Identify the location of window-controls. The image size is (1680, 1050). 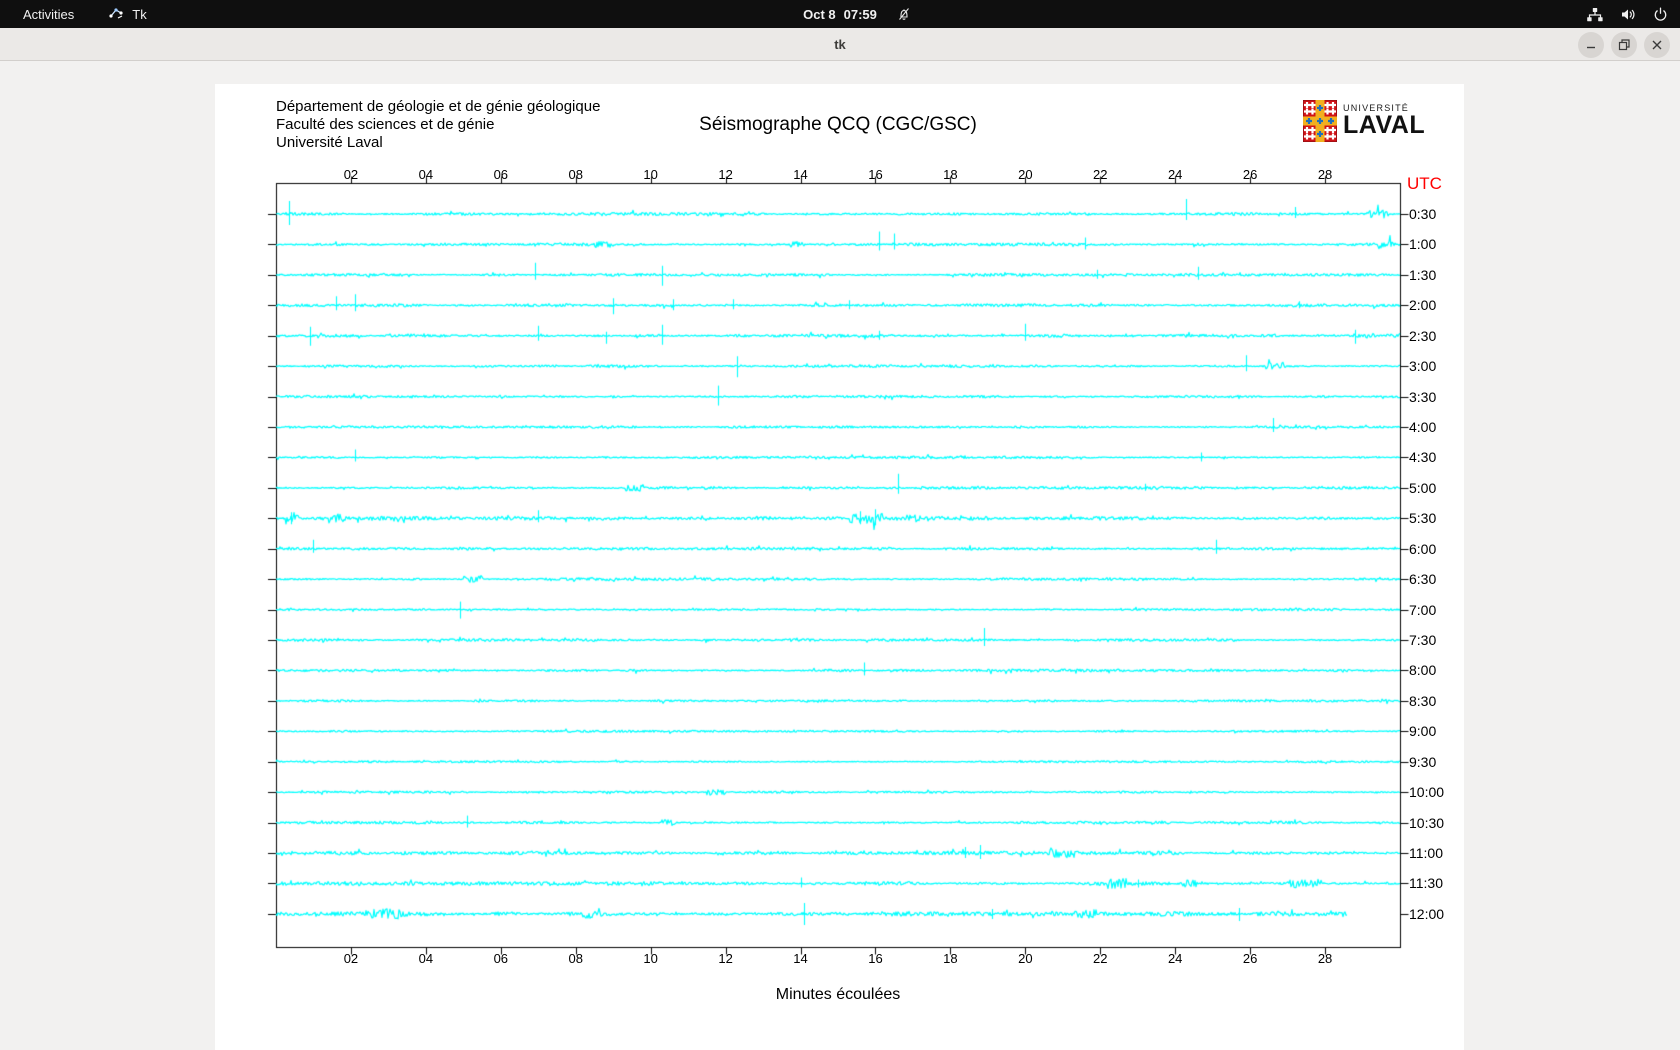
(1624, 45).